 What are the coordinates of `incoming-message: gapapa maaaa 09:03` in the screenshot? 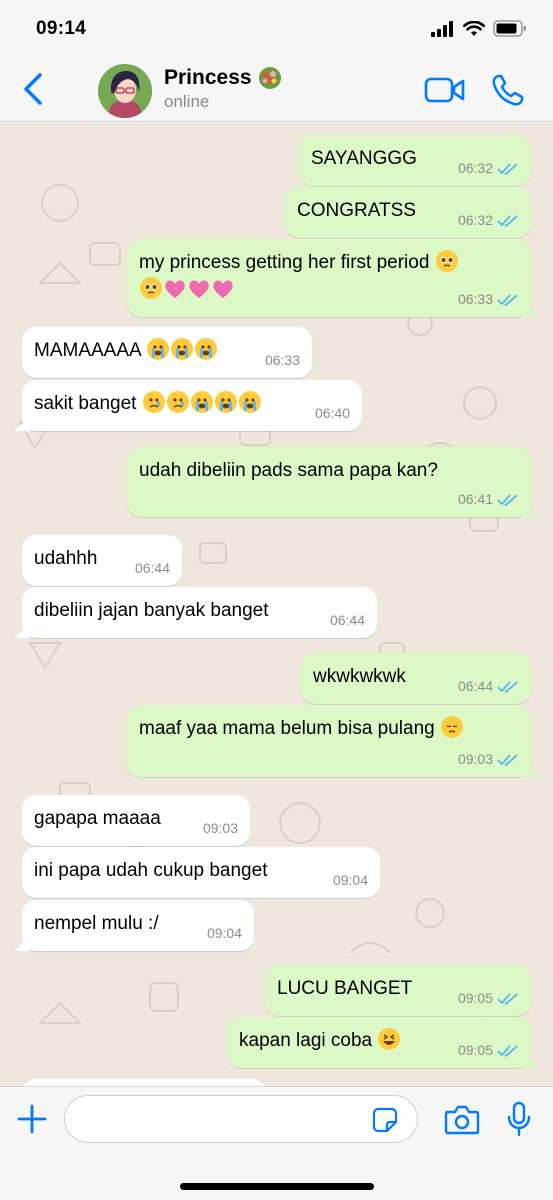 It's located at (136, 820).